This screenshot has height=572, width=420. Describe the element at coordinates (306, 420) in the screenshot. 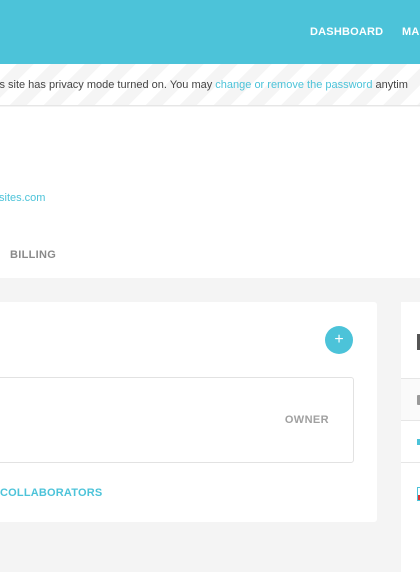

I see `owner-role-label: OWNER` at that location.